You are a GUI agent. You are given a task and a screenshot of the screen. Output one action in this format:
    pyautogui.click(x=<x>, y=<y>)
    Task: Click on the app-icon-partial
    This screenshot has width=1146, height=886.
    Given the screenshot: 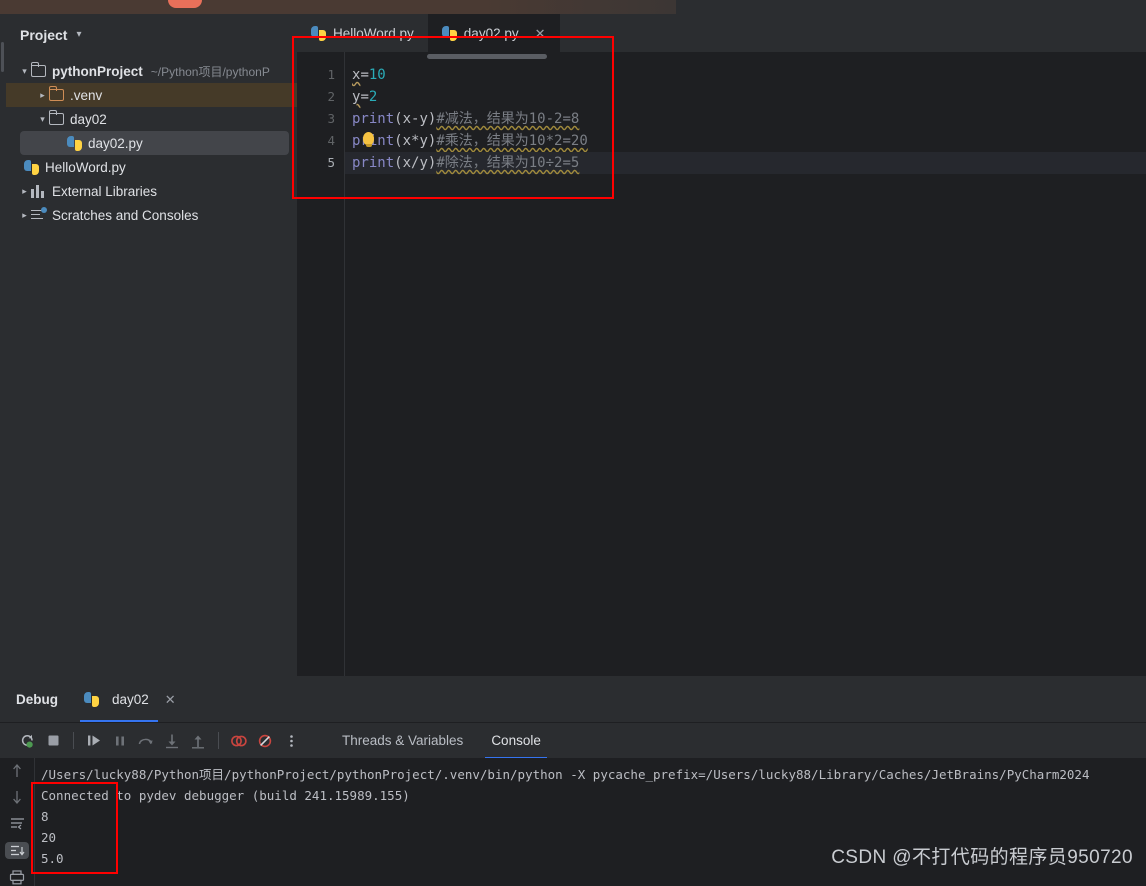 What is the action you would take?
    pyautogui.click(x=185, y=4)
    